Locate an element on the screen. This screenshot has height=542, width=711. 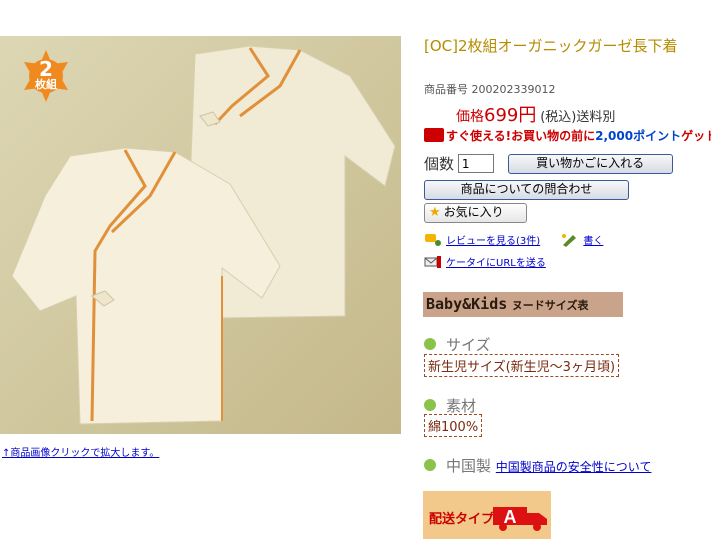
two-piece-badge: 2 枚組 is located at coordinates (46, 76).